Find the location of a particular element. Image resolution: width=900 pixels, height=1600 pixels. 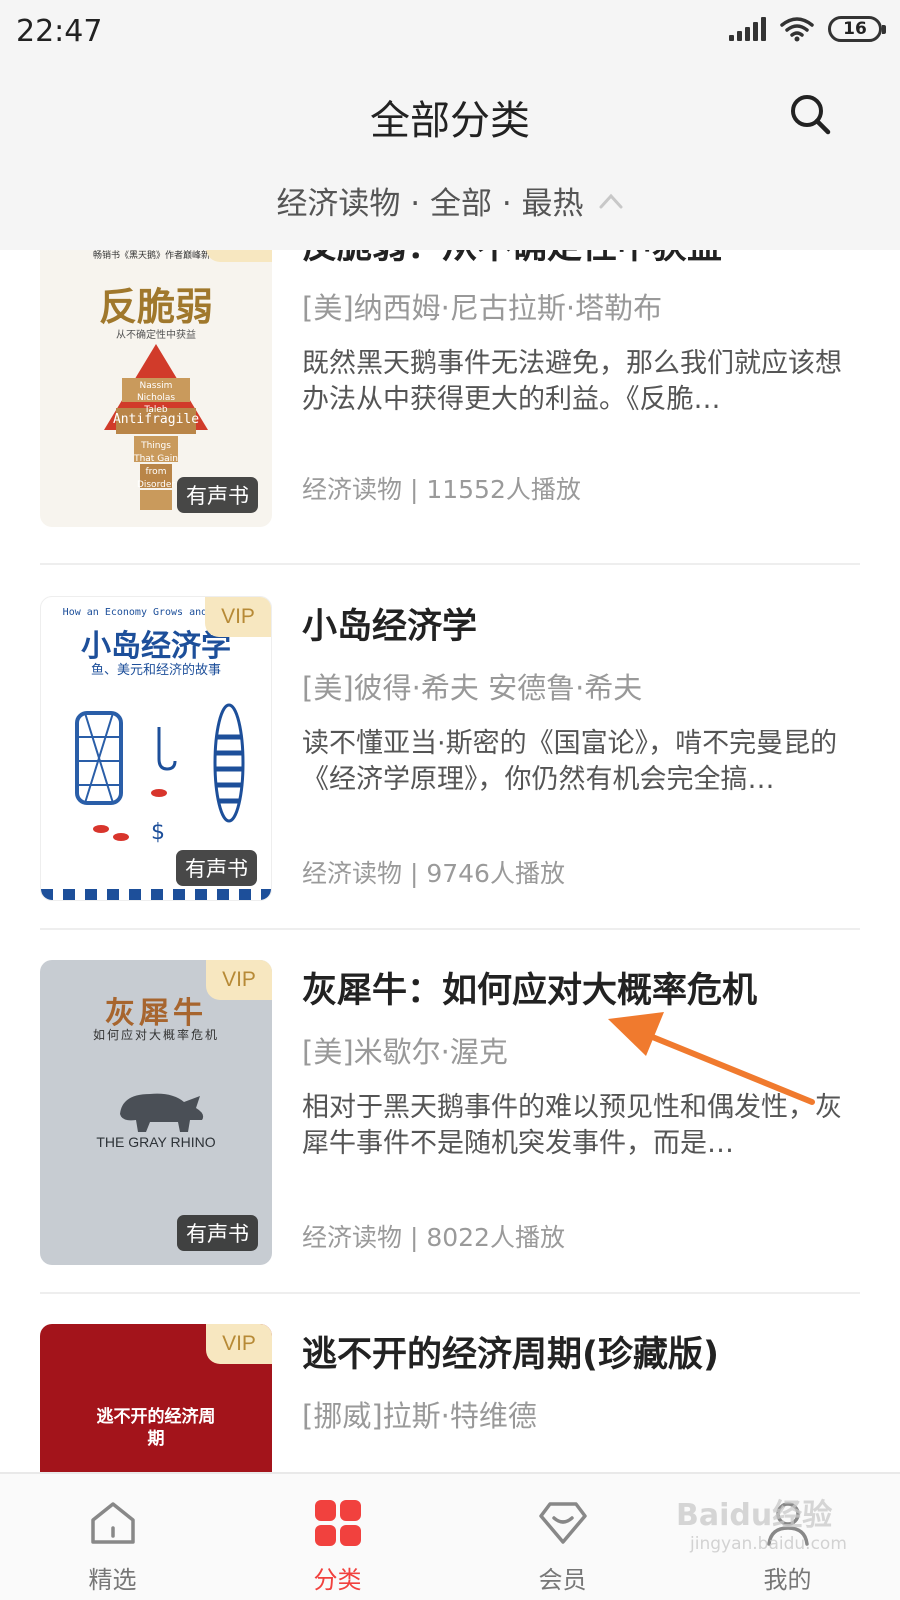

nav-member: 会员 is located at coordinates (562, 1537).